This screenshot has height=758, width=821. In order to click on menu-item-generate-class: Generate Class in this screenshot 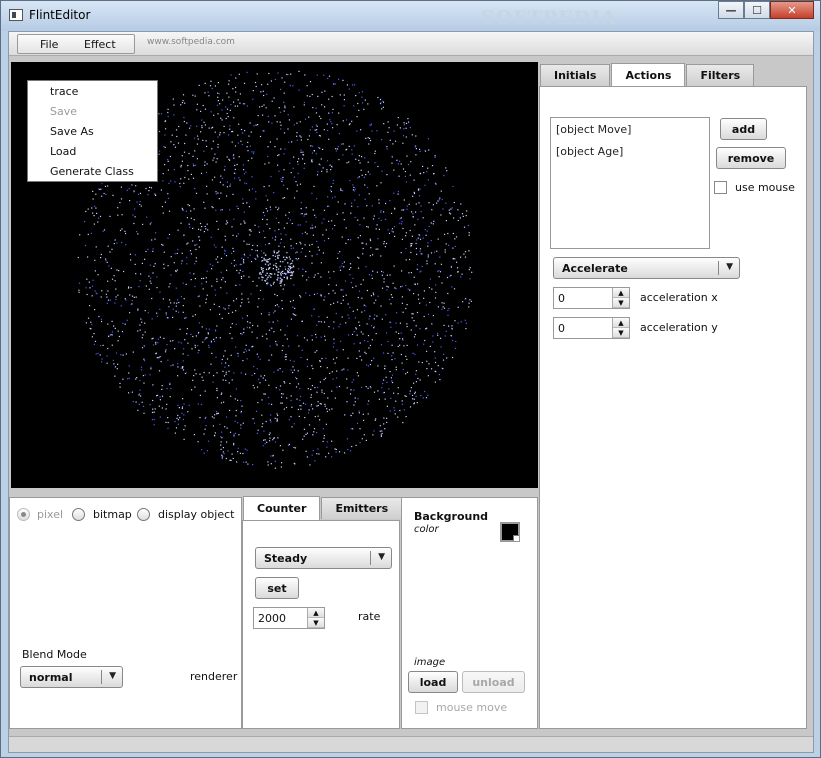, I will do `click(92, 171)`.